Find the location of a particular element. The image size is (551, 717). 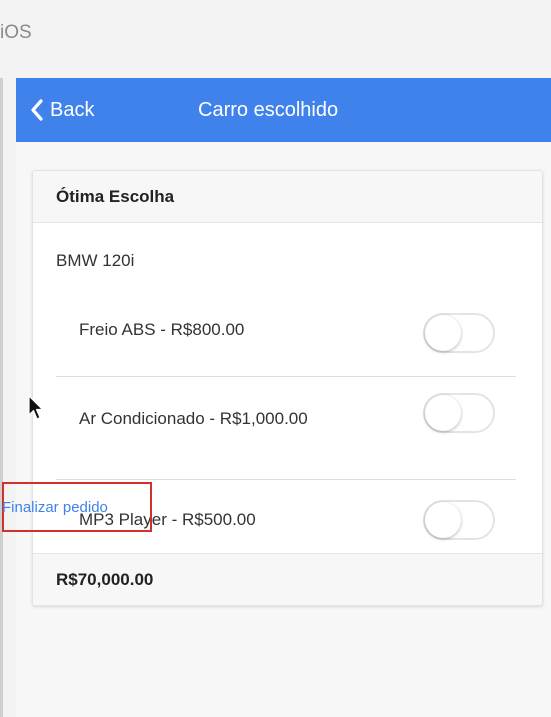

chevron-left-icon is located at coordinates (37, 110).